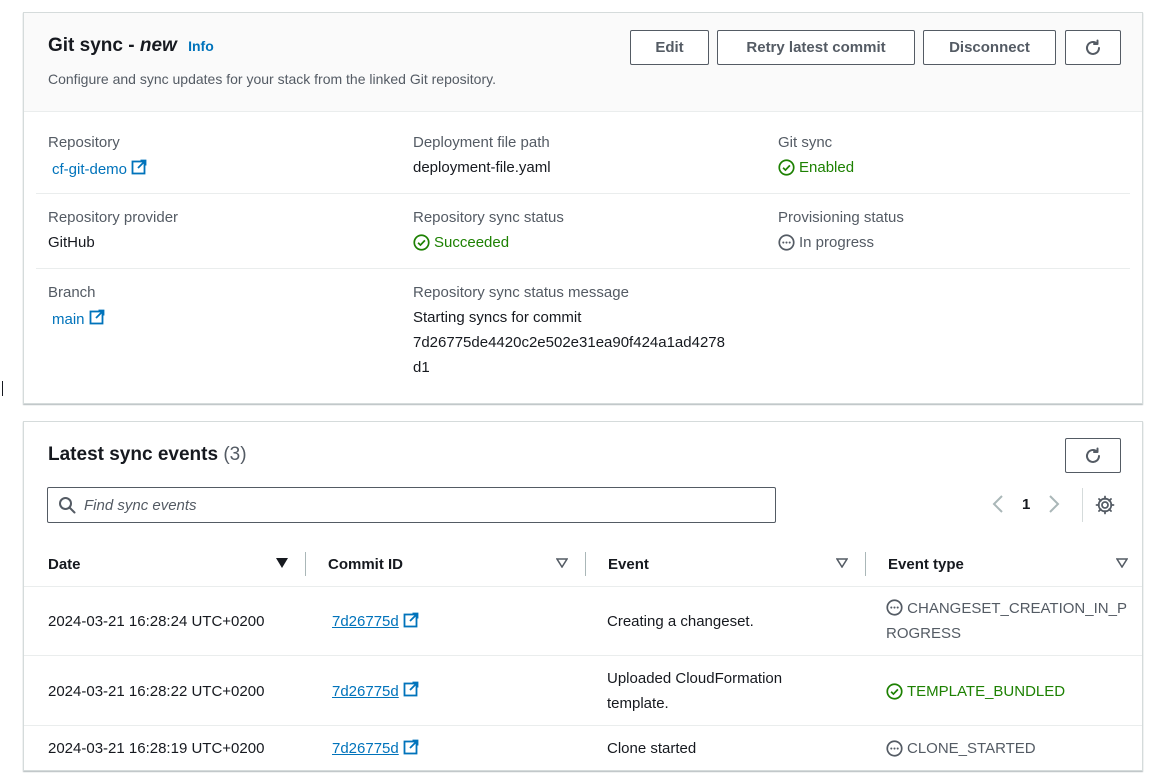 This screenshot has width=1156, height=781. Describe the element at coordinates (816, 167) in the screenshot. I see `git-sync-status: Enabled` at that location.